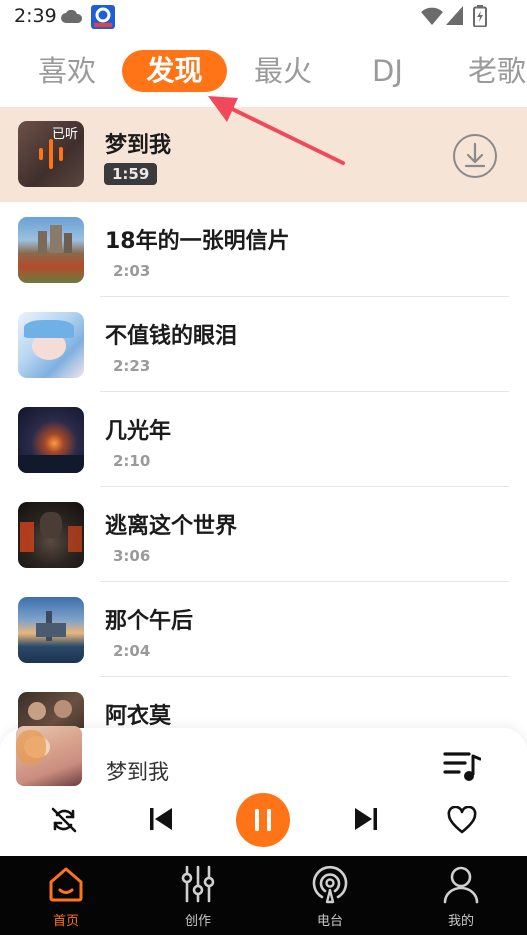 The image size is (527, 935). I want to click on status-bar: 2:39, so click(263, 17).